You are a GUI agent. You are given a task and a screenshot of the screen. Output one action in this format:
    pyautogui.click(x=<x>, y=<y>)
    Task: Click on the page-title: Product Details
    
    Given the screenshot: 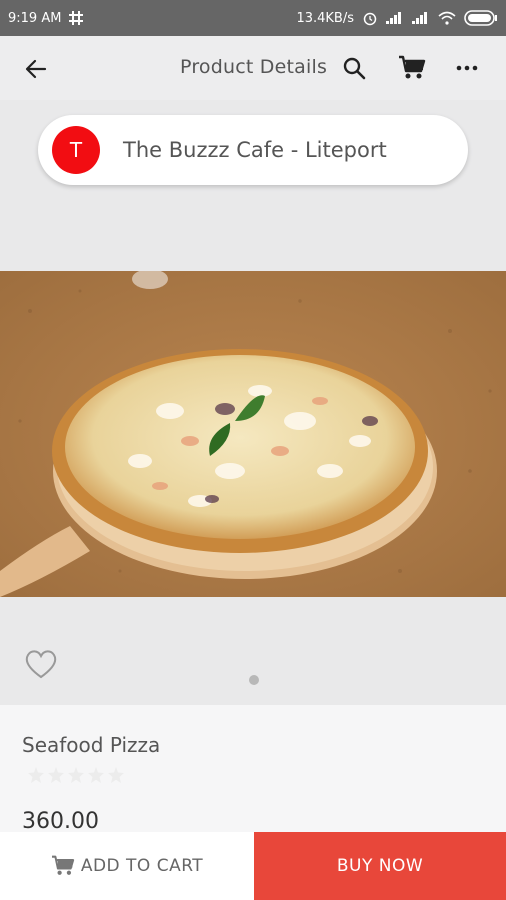 What is the action you would take?
    pyautogui.click(x=254, y=67)
    